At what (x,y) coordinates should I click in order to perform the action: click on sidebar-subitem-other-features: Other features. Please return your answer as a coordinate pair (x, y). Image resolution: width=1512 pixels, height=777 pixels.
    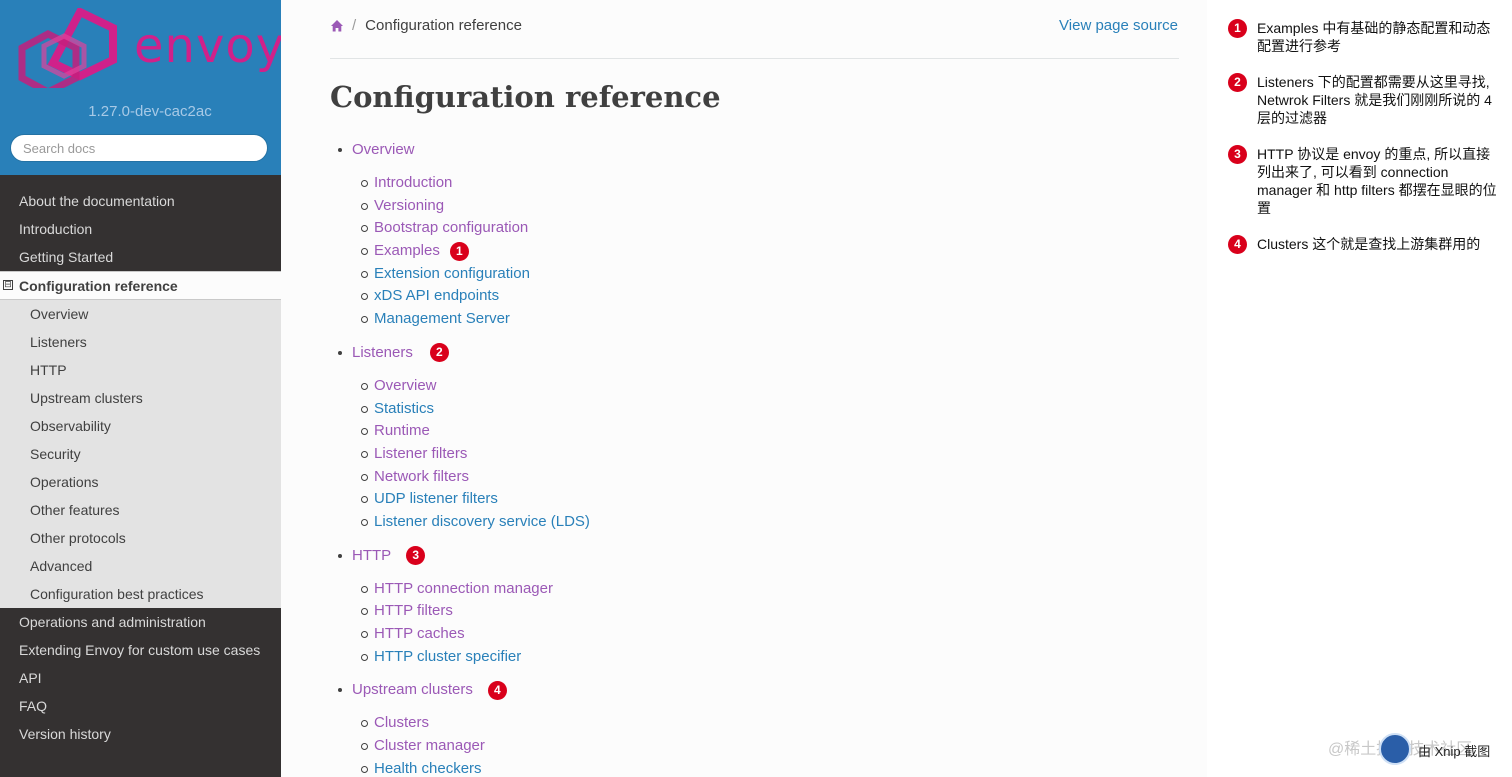
    Looking at the image, I should click on (140, 510).